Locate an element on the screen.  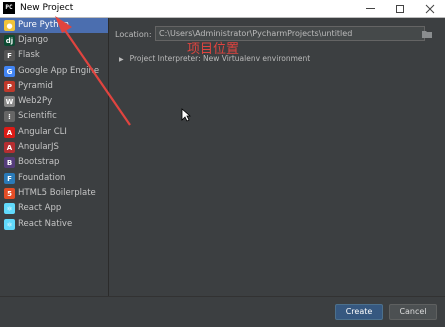
sidebar-item-django: dj Django is located at coordinates (54, 40).